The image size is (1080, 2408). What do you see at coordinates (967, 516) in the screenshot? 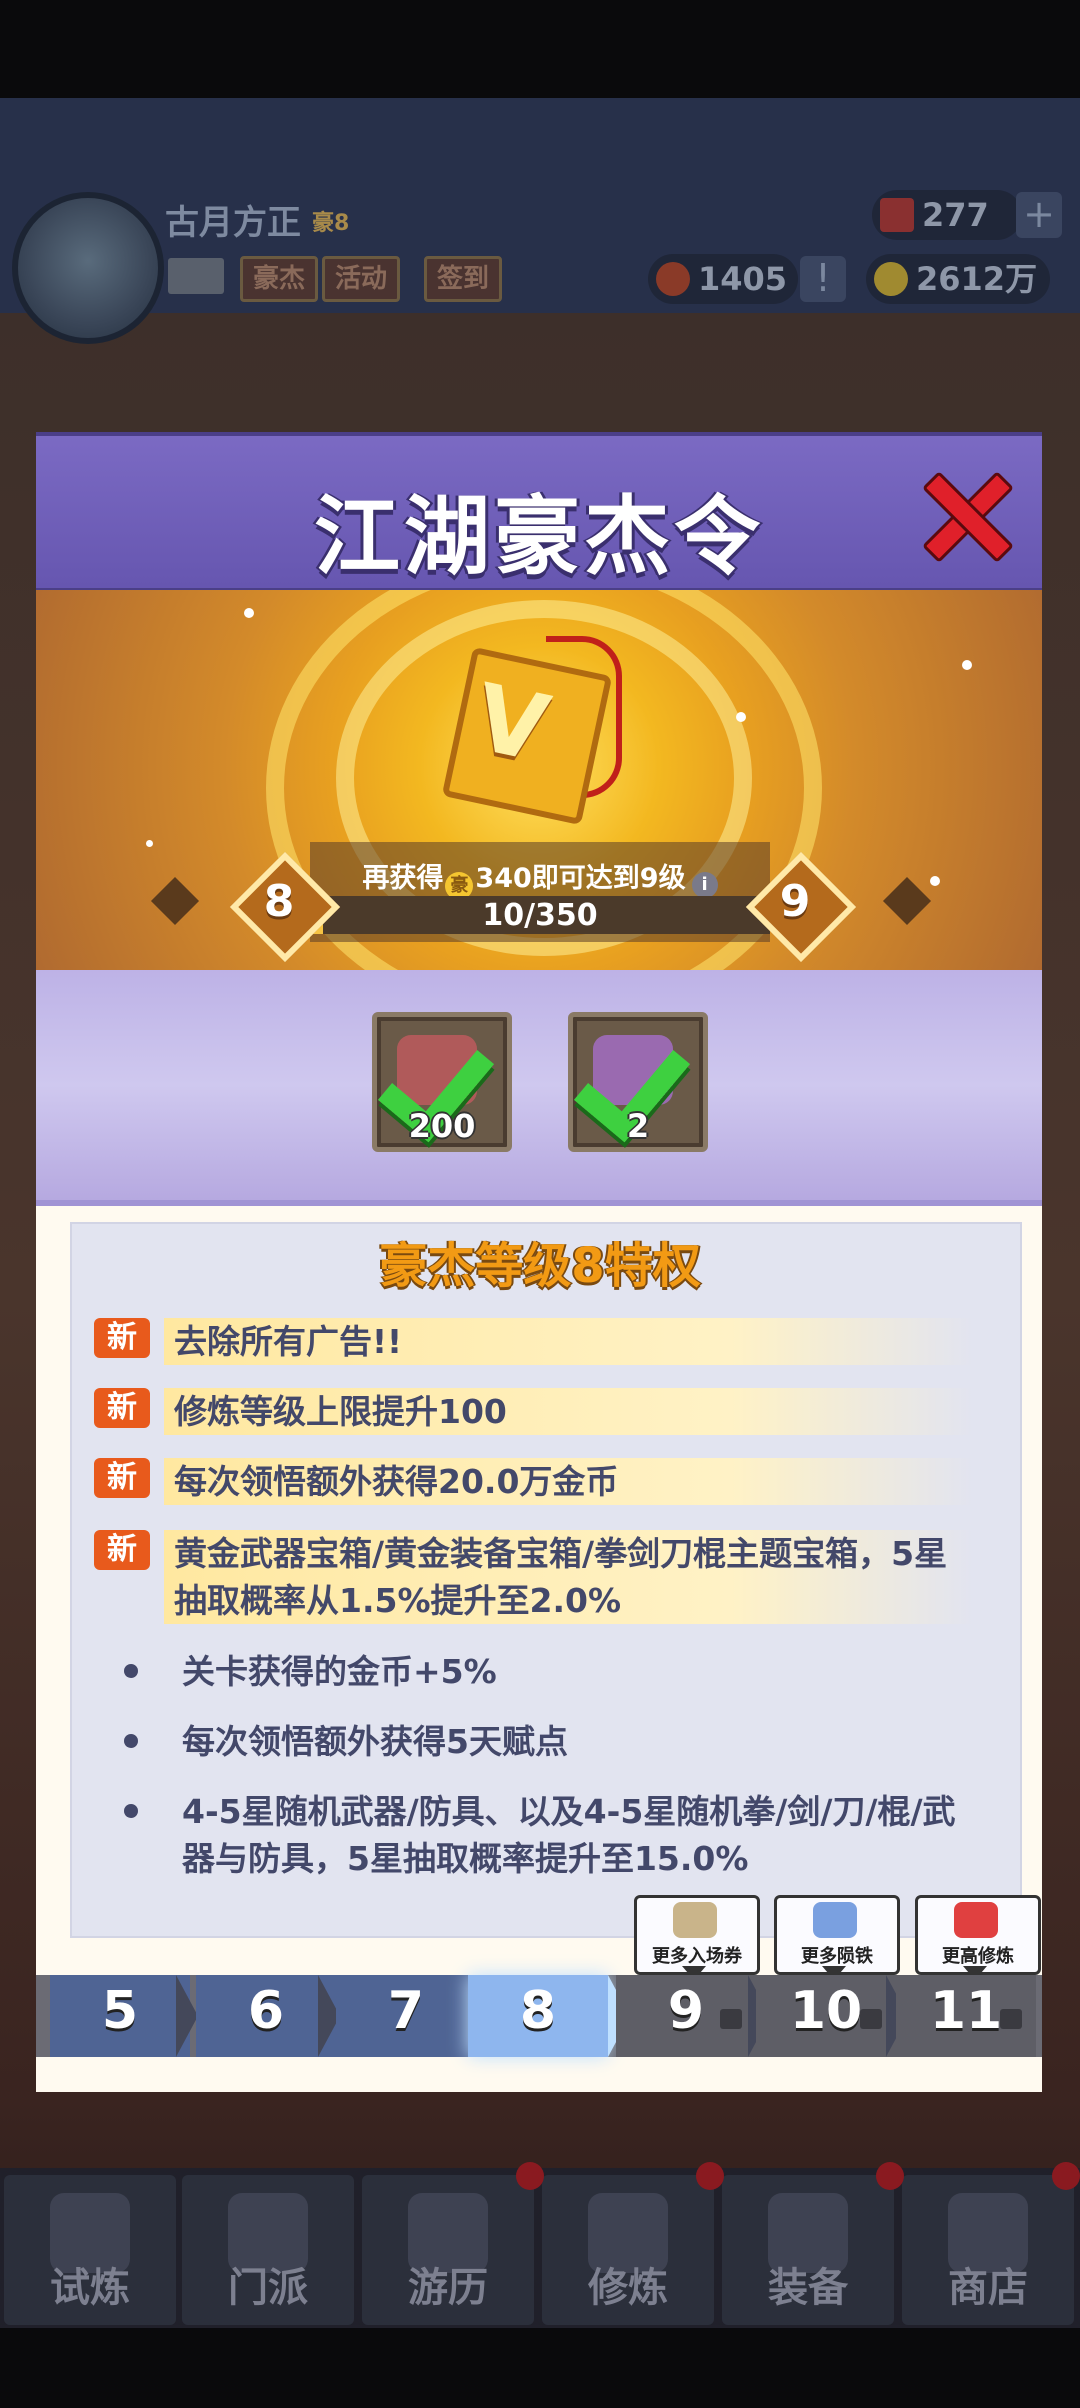
I see `close-button` at bounding box center [967, 516].